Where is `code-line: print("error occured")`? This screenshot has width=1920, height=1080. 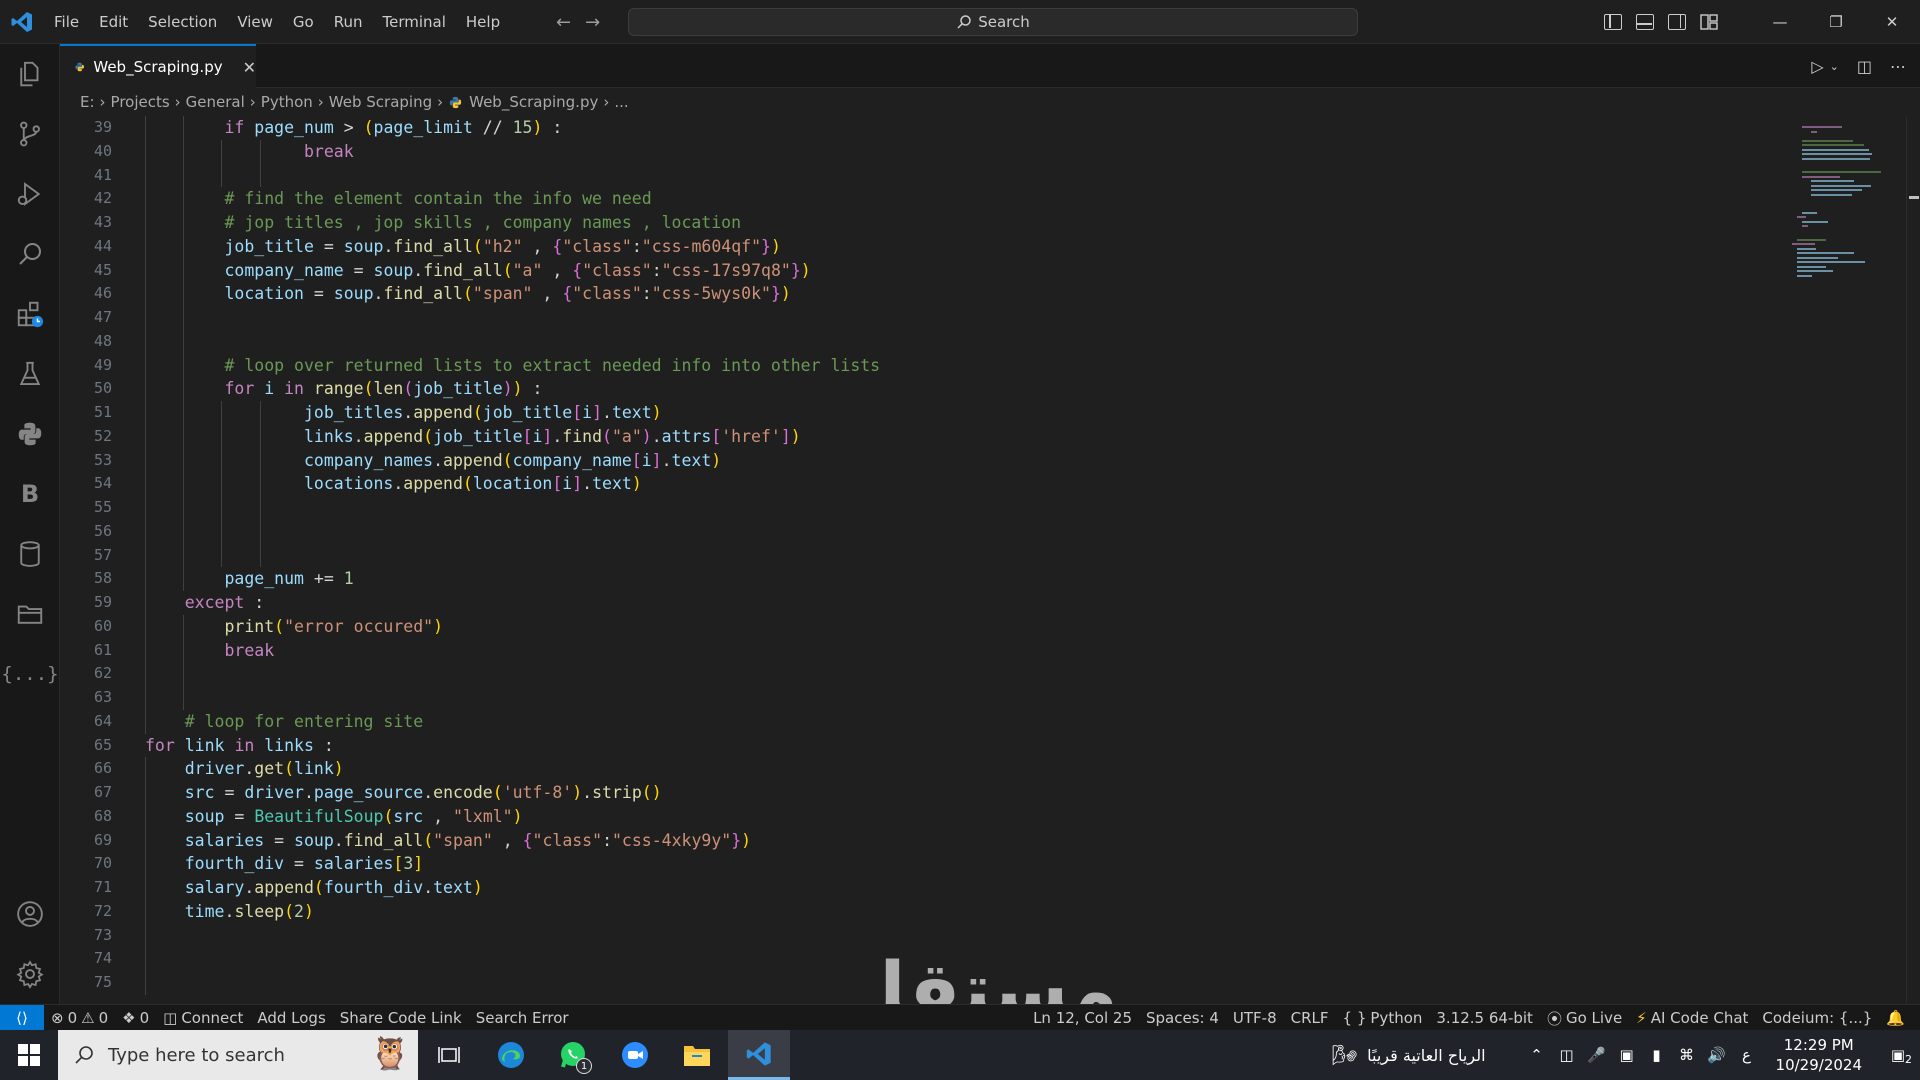
code-line: print("error occured") is located at coordinates (512, 627).